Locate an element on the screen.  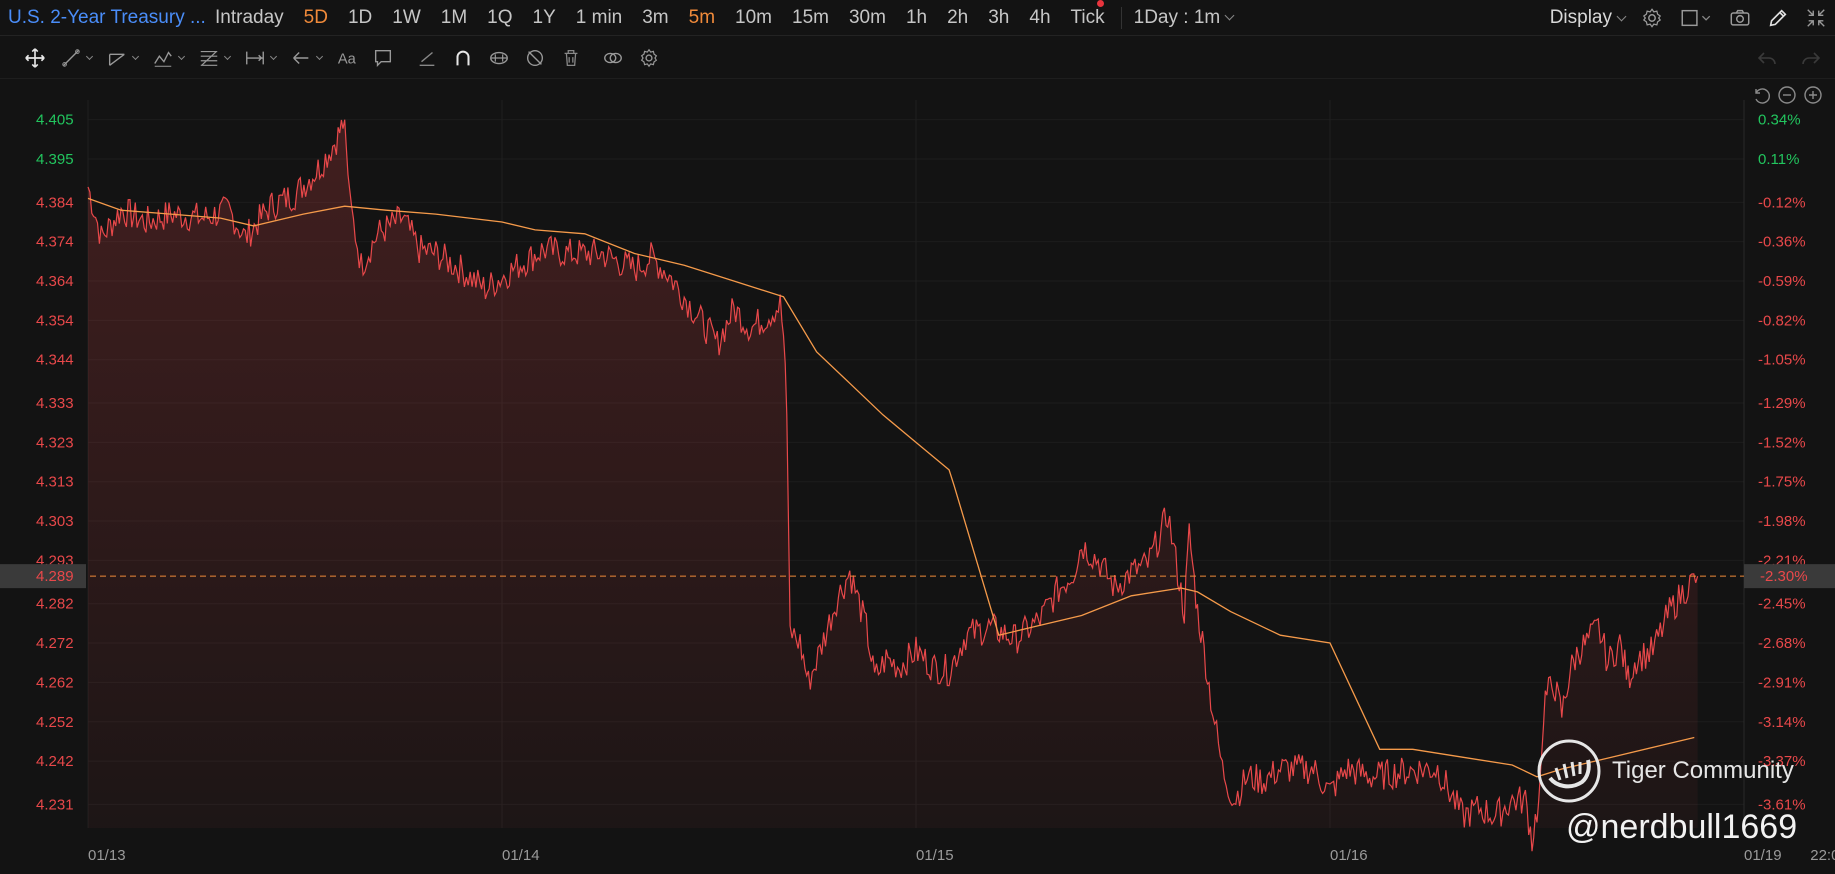
timeframe-5d: 5D is located at coordinates (316, 18).